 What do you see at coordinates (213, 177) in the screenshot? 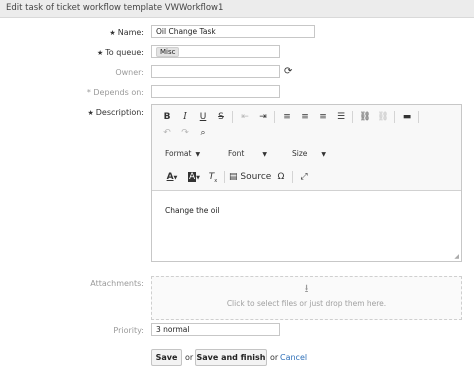
I see `remove-format-icon: Tx` at bounding box center [213, 177].